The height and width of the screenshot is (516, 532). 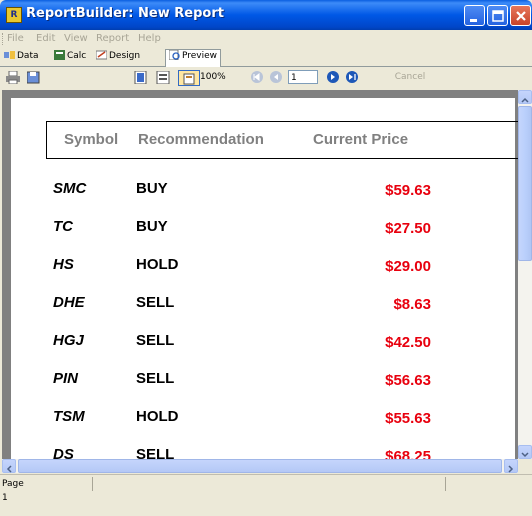 What do you see at coordinates (408, 342) in the screenshot?
I see `row-price: $42.50` at bounding box center [408, 342].